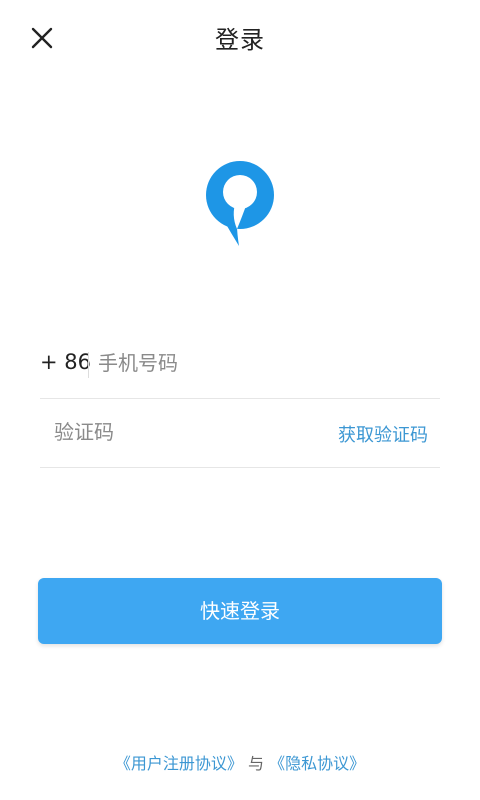  What do you see at coordinates (383, 434) in the screenshot?
I see `get-code-button: 获取验证码` at bounding box center [383, 434].